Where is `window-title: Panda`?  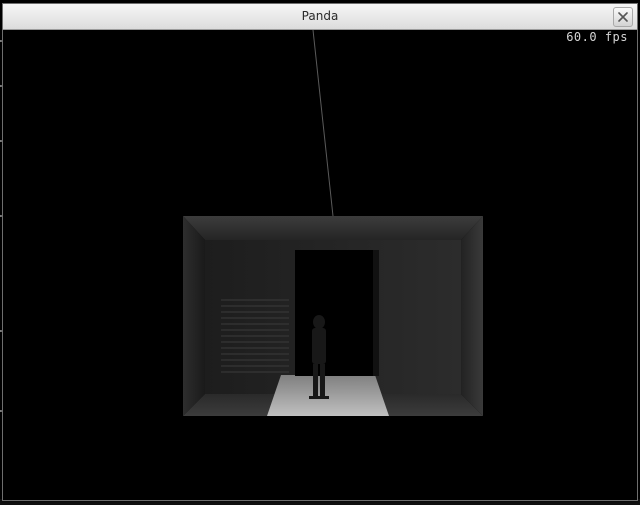
window-title: Panda is located at coordinates (320, 16).